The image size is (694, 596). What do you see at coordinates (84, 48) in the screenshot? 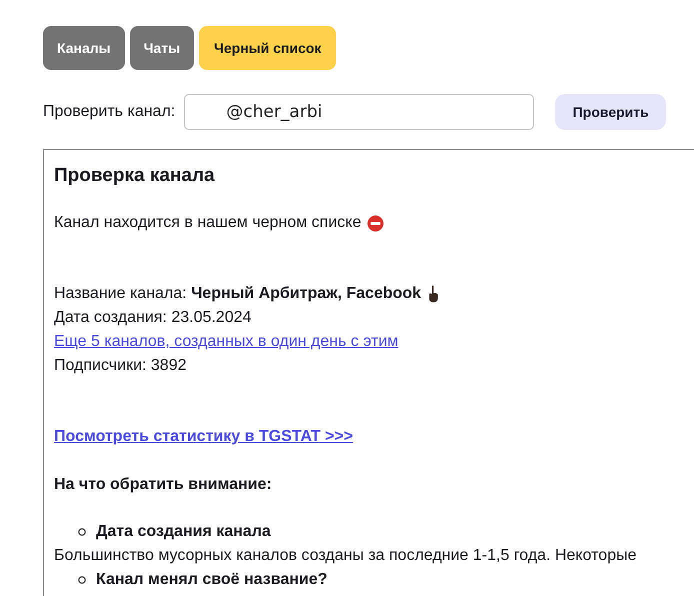
I see `tab: Каналы` at bounding box center [84, 48].